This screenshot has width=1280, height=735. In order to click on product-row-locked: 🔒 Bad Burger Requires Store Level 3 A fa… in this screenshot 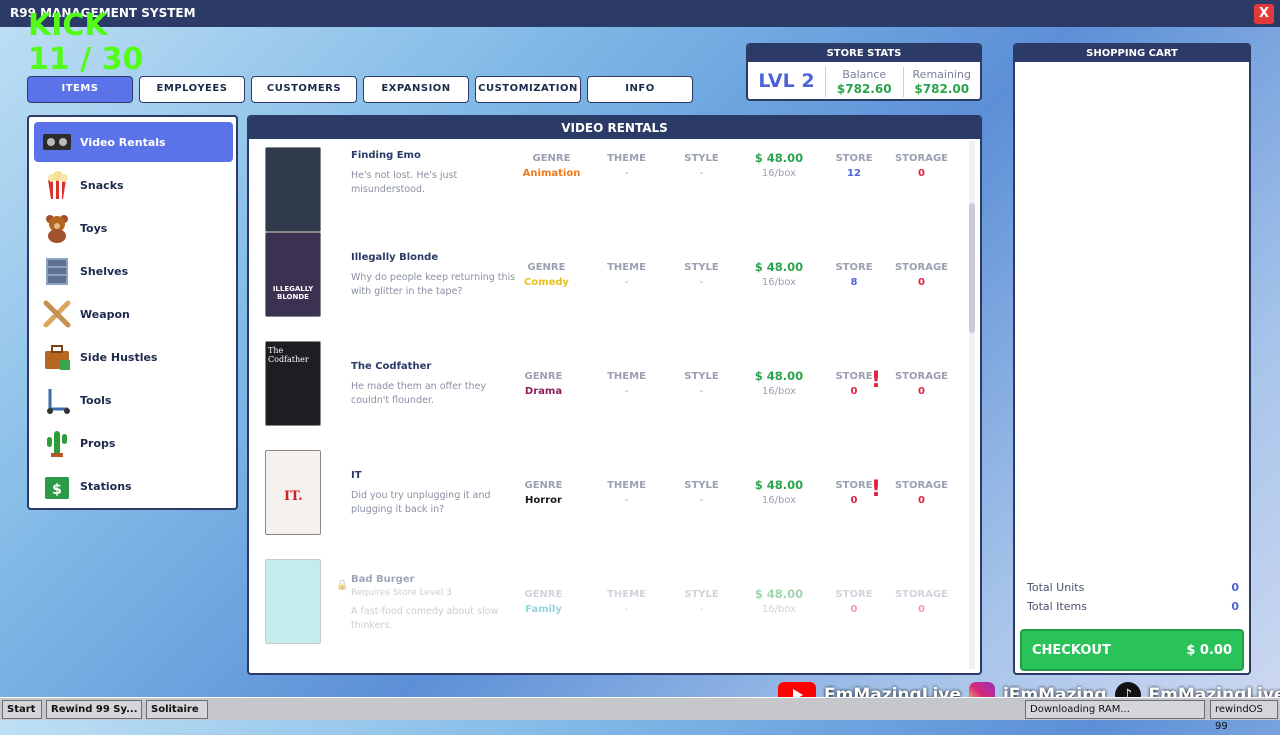, I will do `click(608, 610)`.